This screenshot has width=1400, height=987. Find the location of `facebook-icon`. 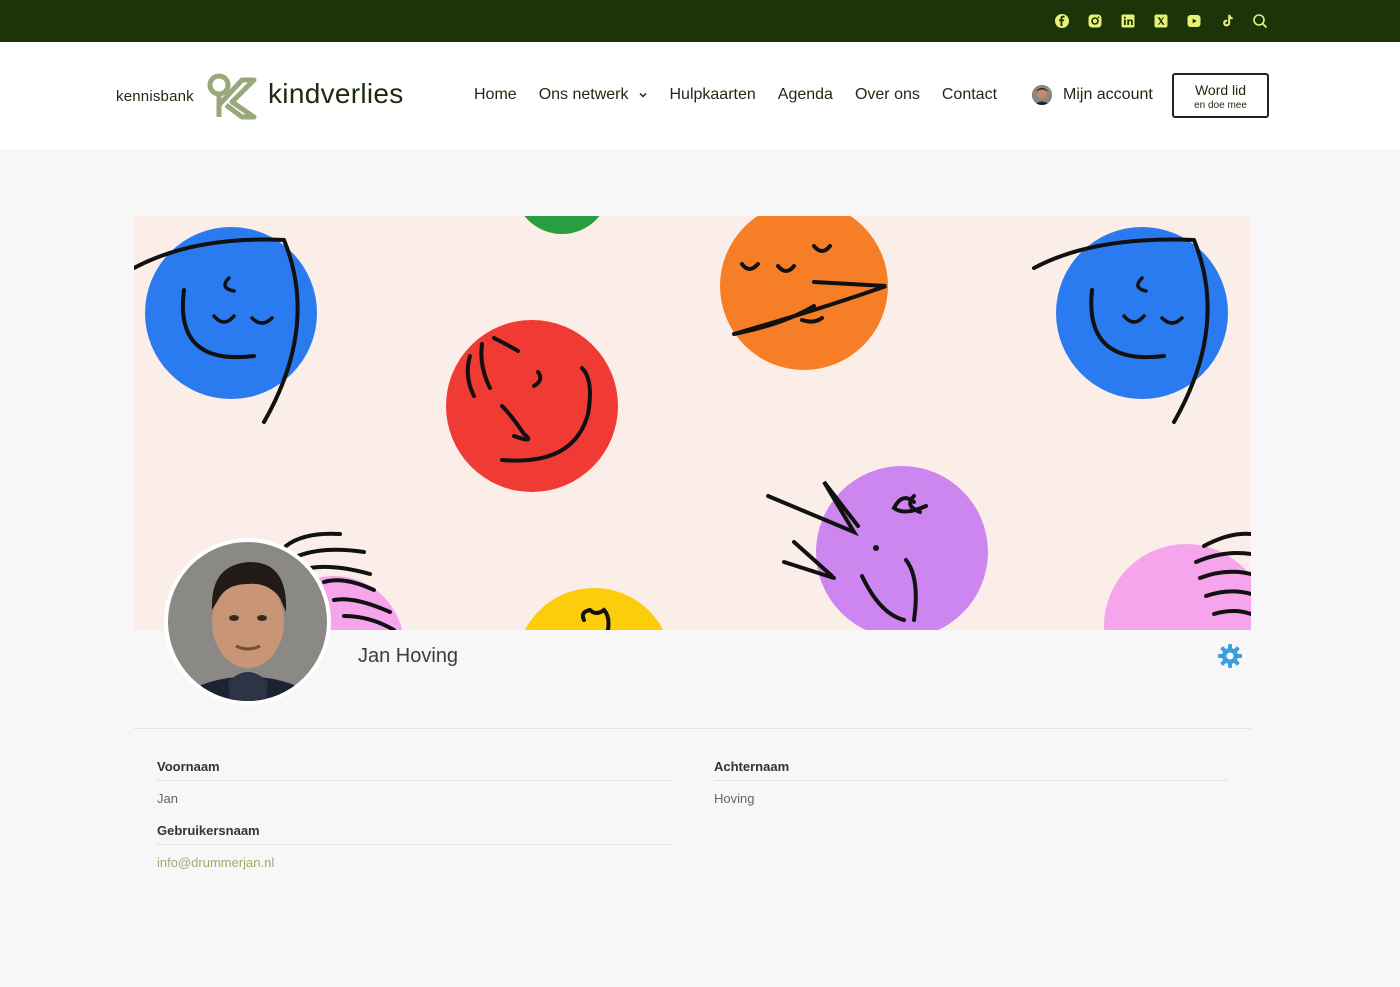

facebook-icon is located at coordinates (1062, 21).